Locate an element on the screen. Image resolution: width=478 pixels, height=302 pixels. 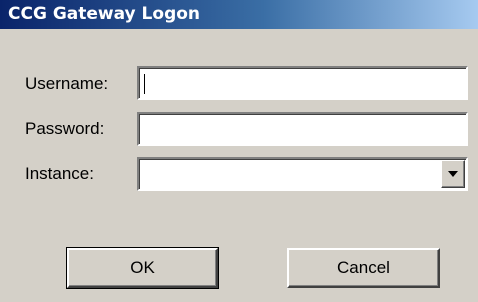
password-field is located at coordinates (302, 129).